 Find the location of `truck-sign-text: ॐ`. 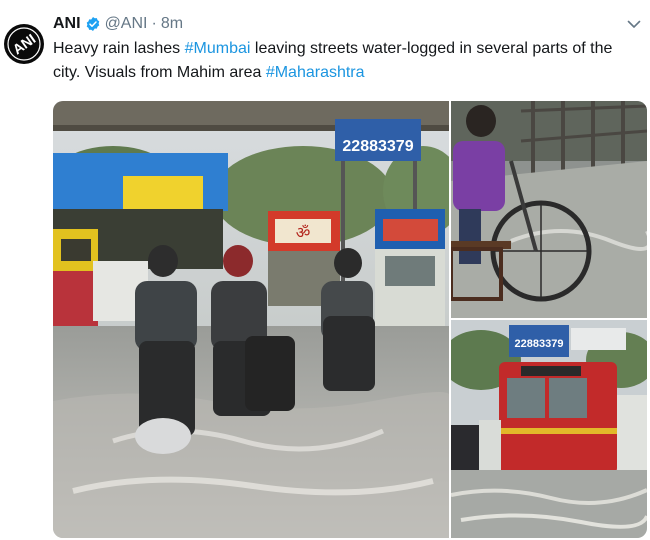

truck-sign-text: ॐ is located at coordinates (303, 232).